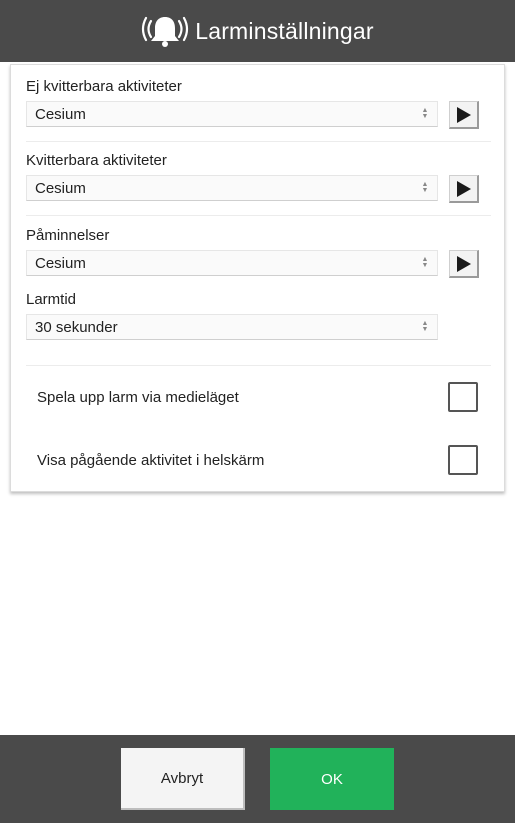 This screenshot has width=515, height=823. I want to click on alarm-time-value: 30 sekunder, so click(76, 327).